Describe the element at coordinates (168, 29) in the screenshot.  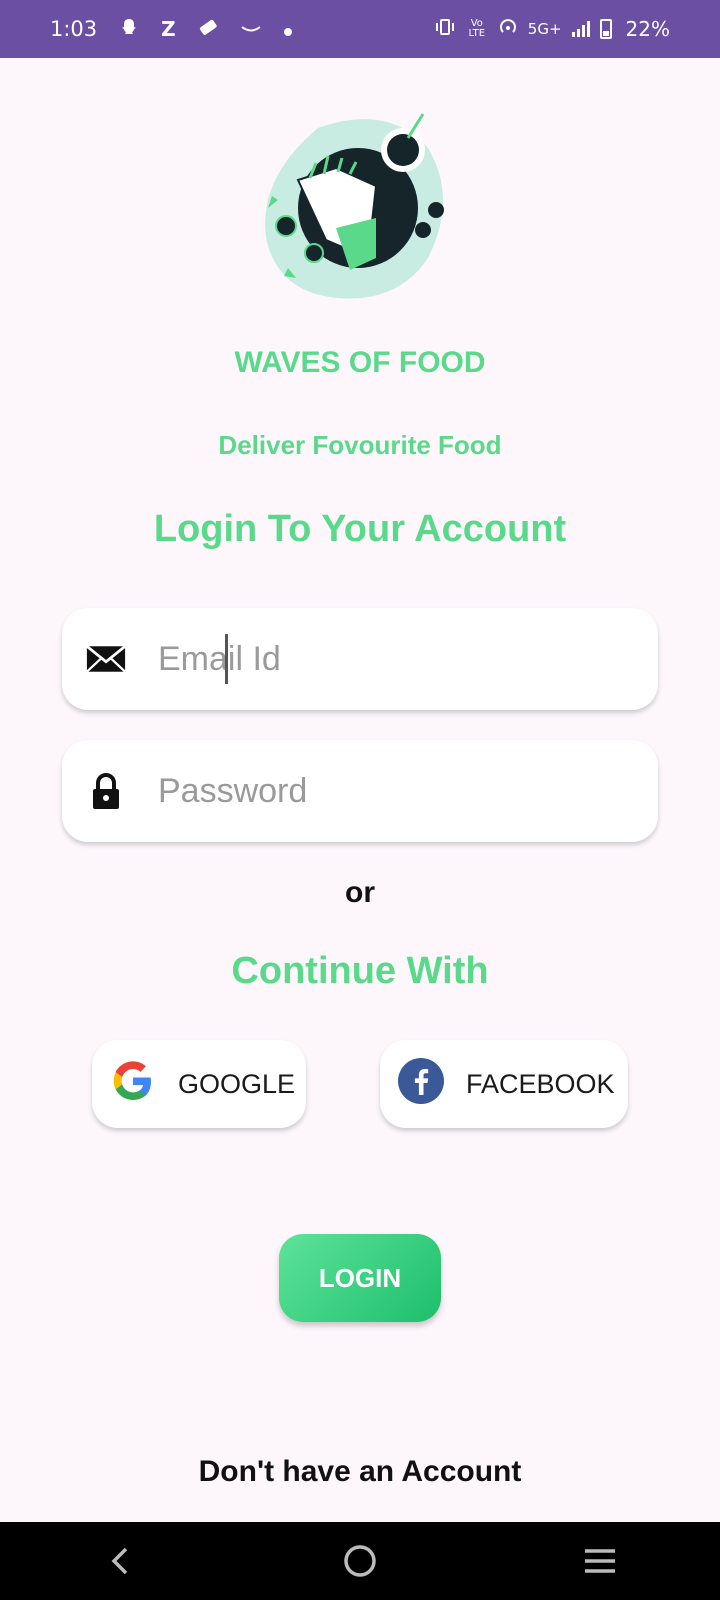
I see `z-icon: Z` at that location.